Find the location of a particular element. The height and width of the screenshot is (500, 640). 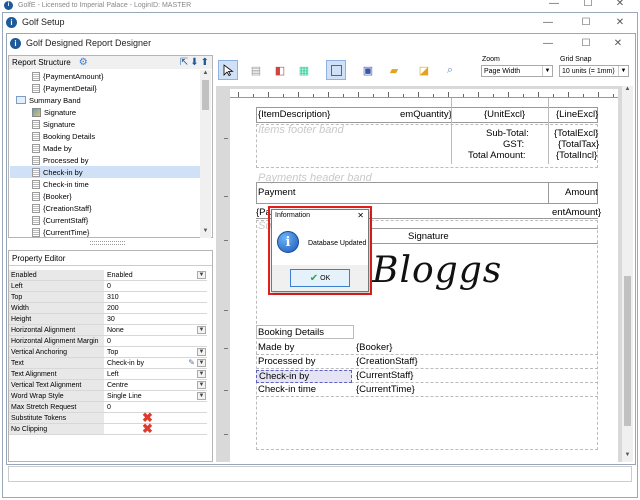

detail-label: Check-in time is located at coordinates (287, 389).